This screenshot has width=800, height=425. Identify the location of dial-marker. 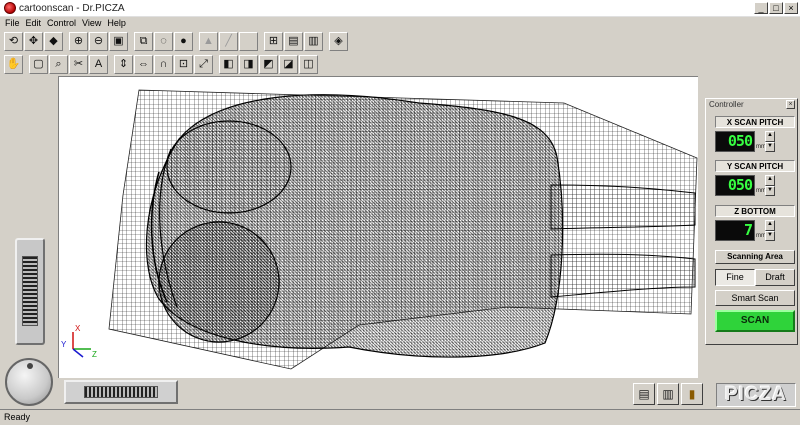
(30, 366).